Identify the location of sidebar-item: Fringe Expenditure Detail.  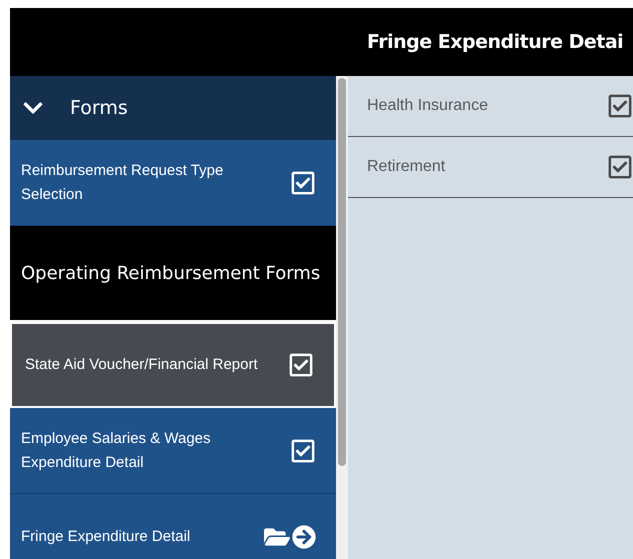
(173, 526).